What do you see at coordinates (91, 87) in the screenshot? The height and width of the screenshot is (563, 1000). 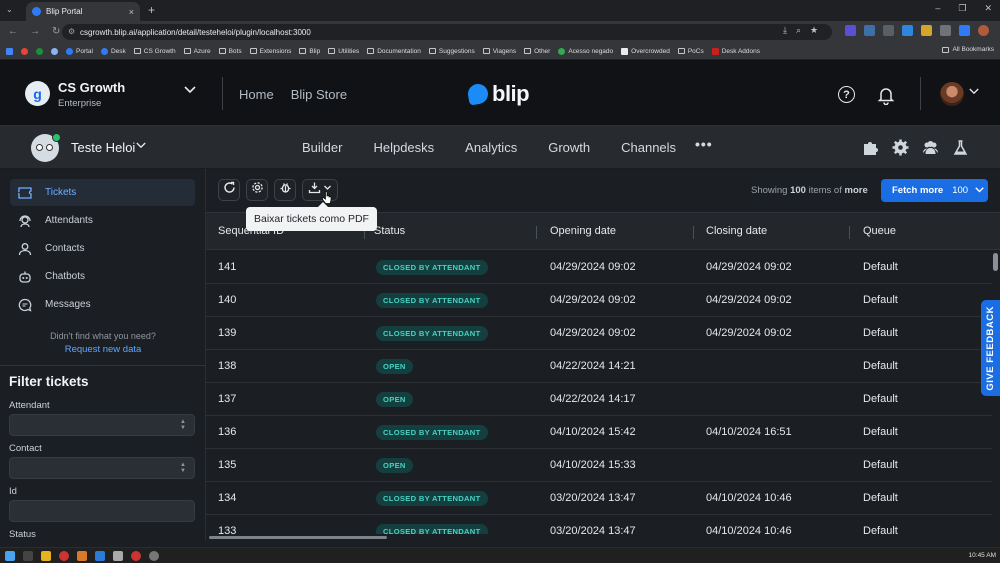 I see `org-name: CS Growth` at bounding box center [91, 87].